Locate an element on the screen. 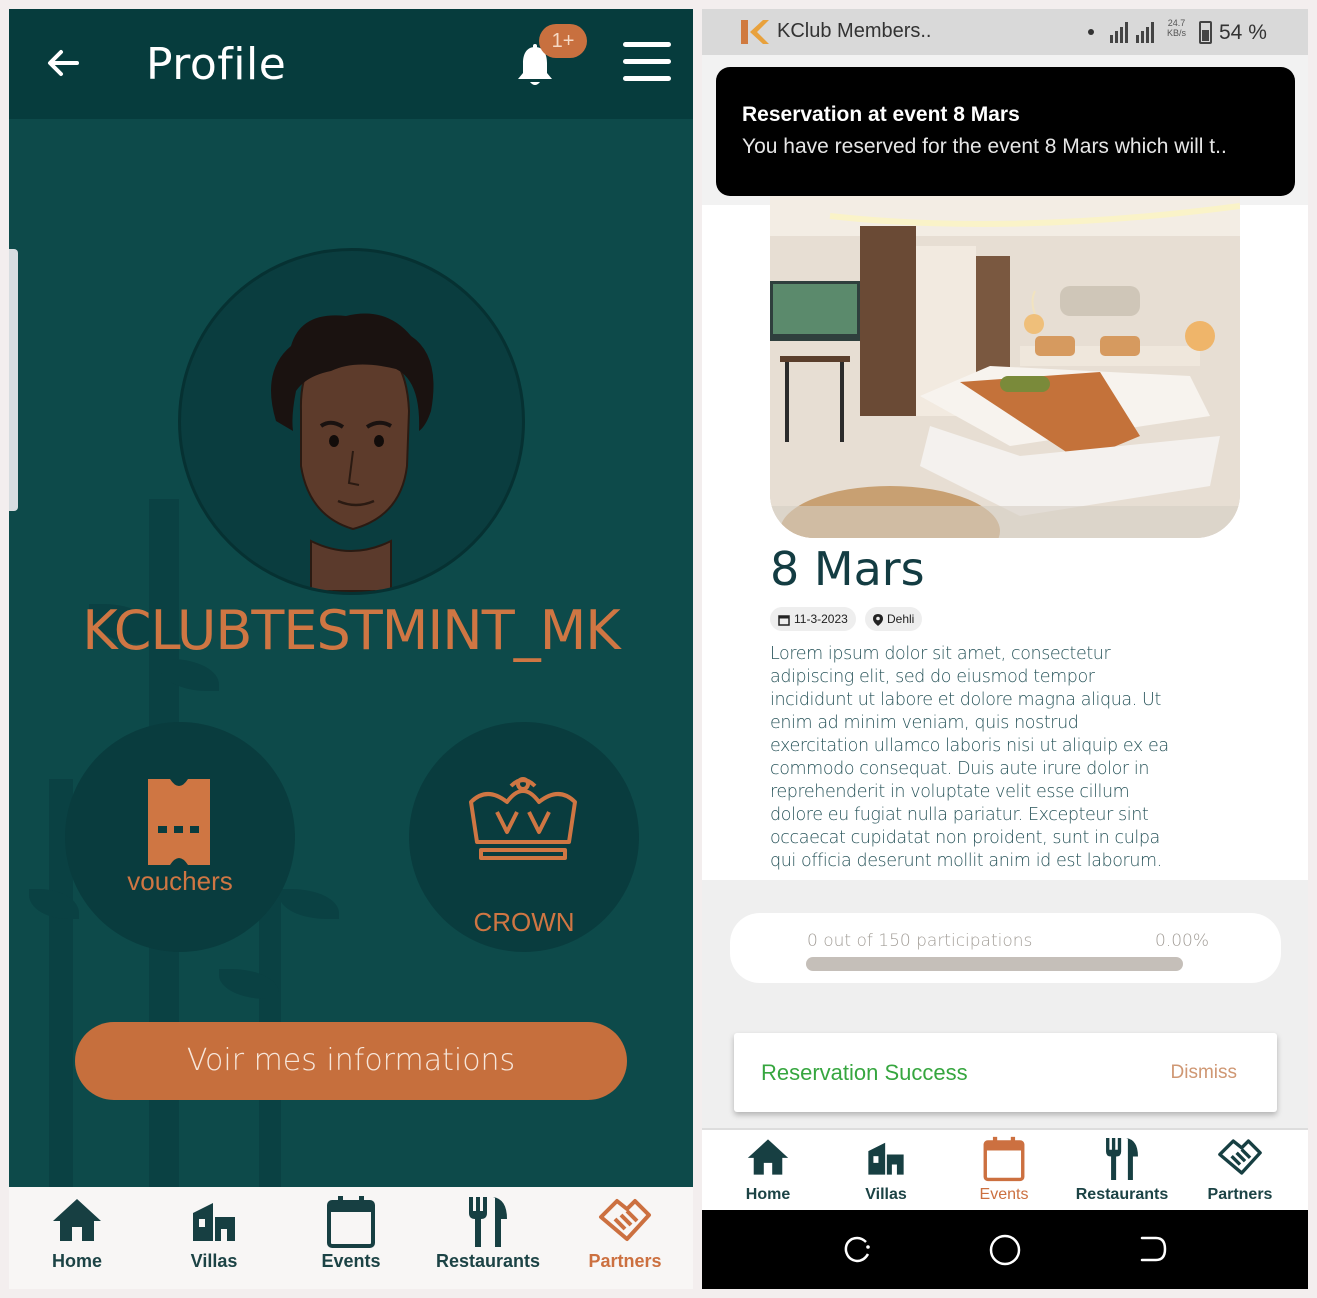  participation-count: 0 out of 150 participations is located at coordinates (920, 941).